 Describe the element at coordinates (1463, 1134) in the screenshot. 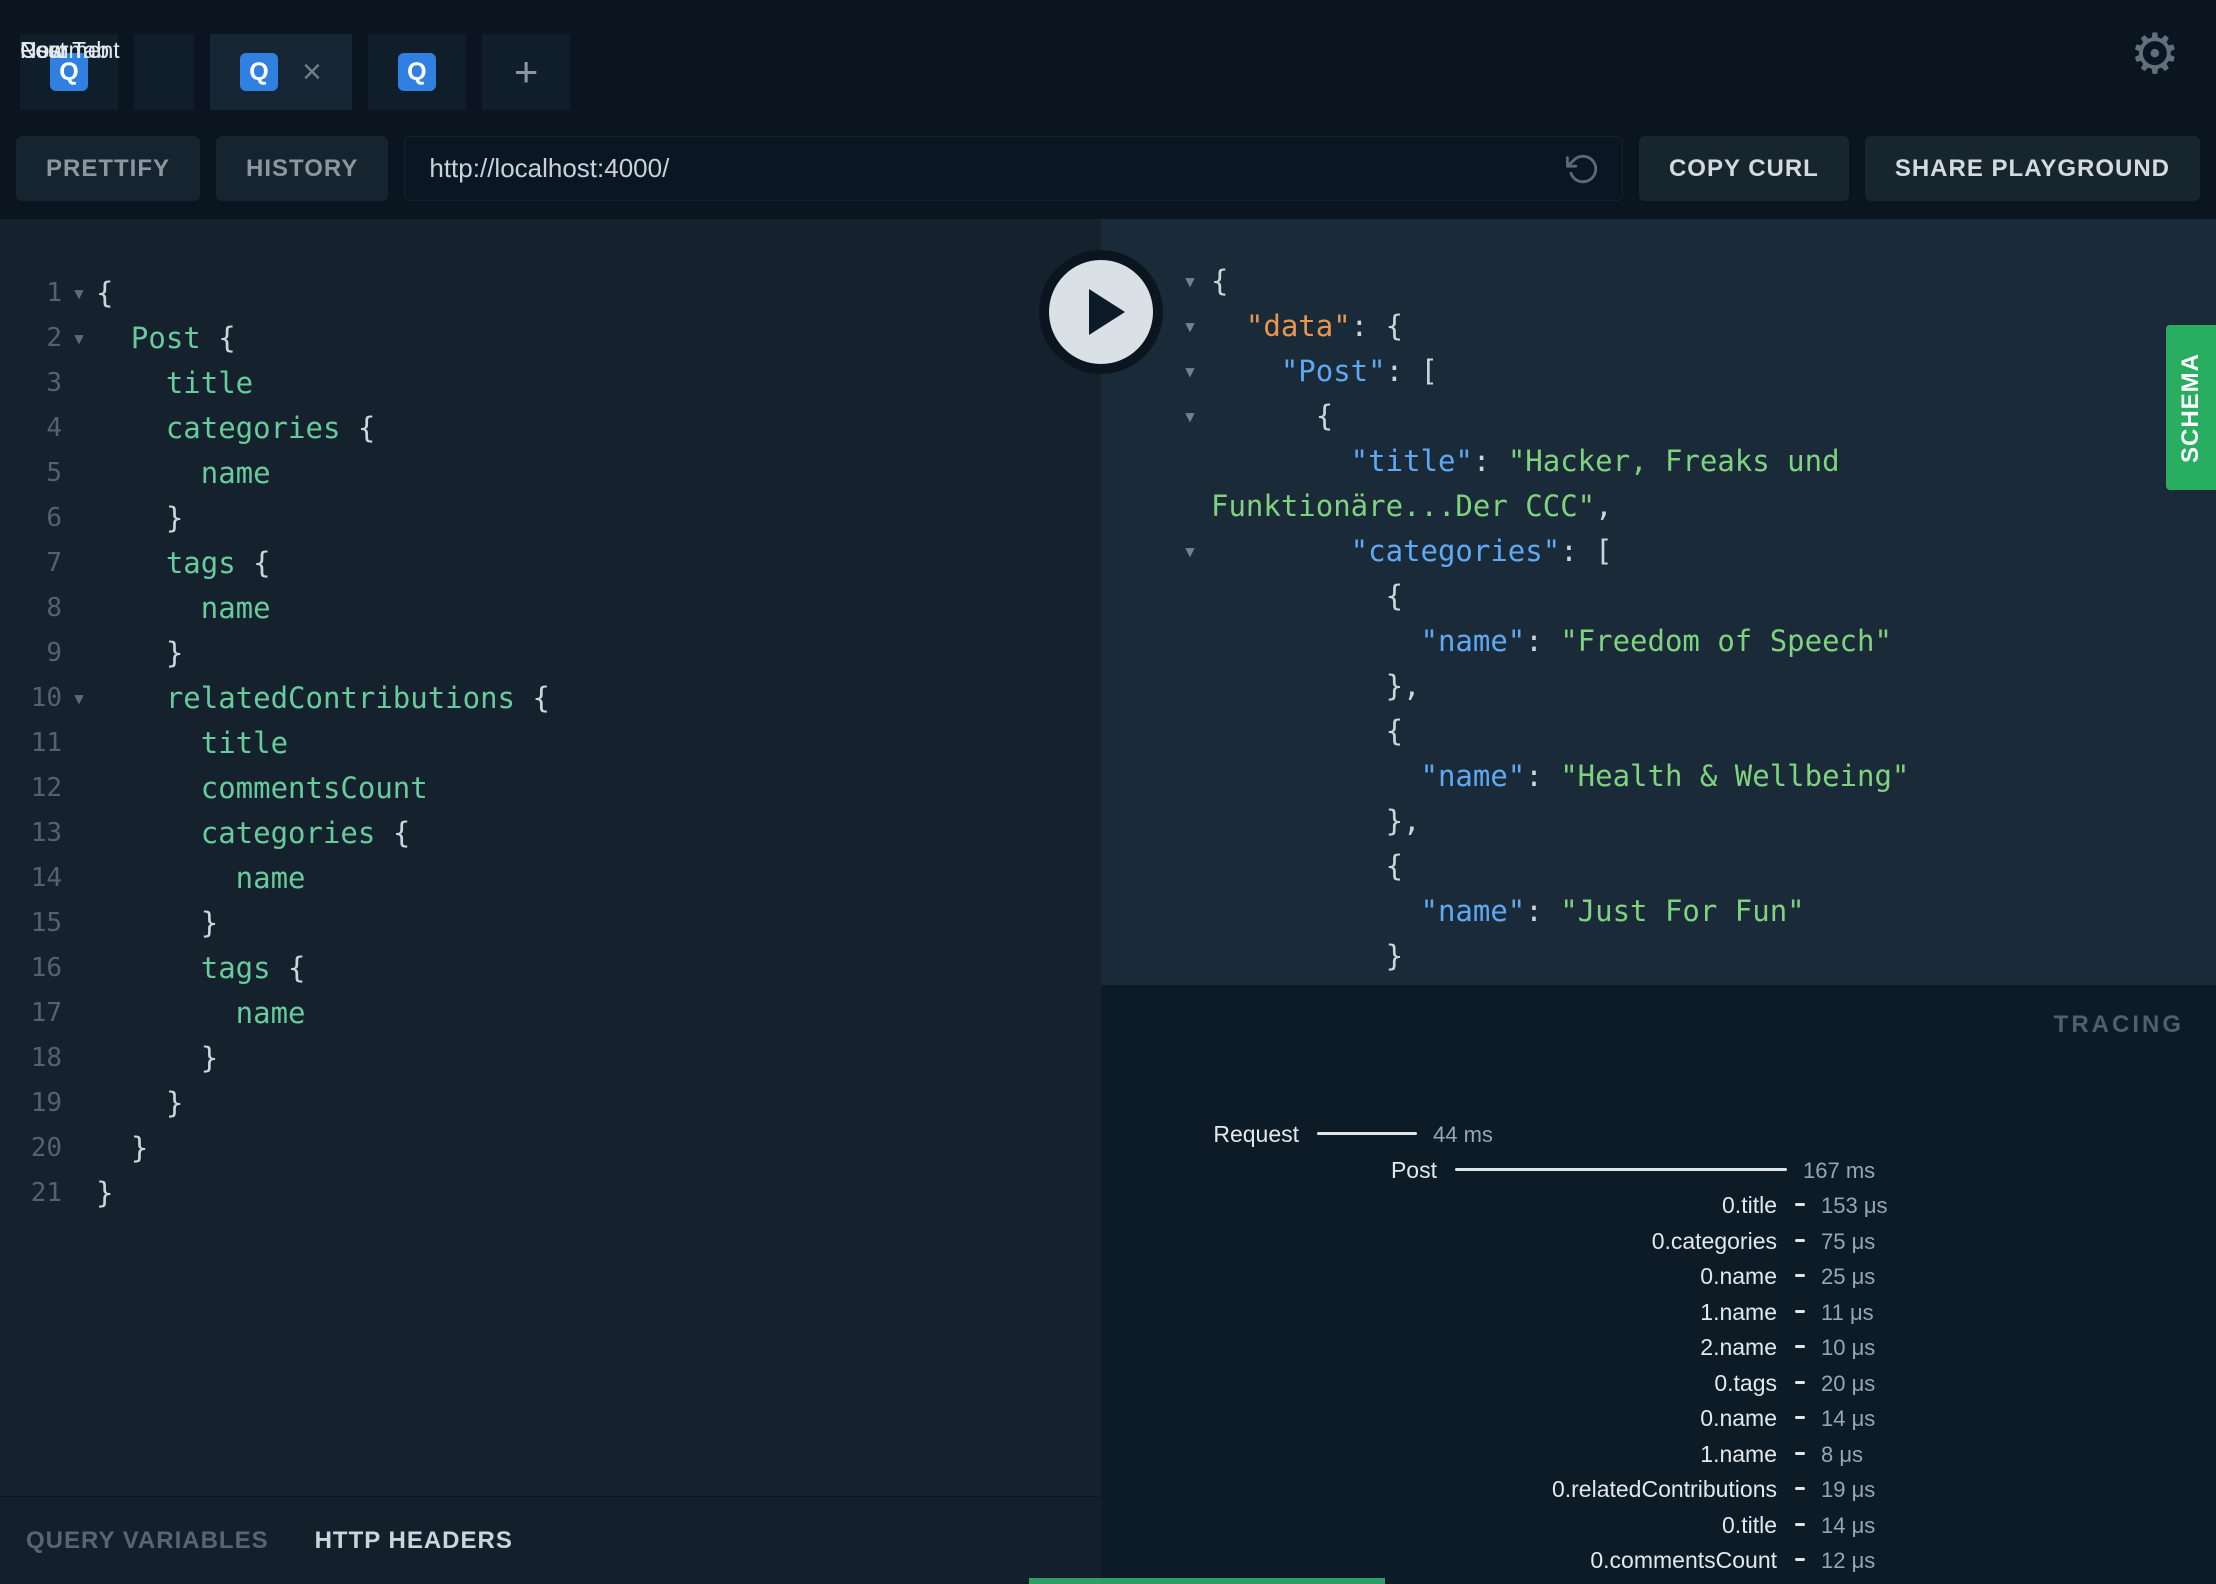

I see `tracing-time: 44 ms` at that location.